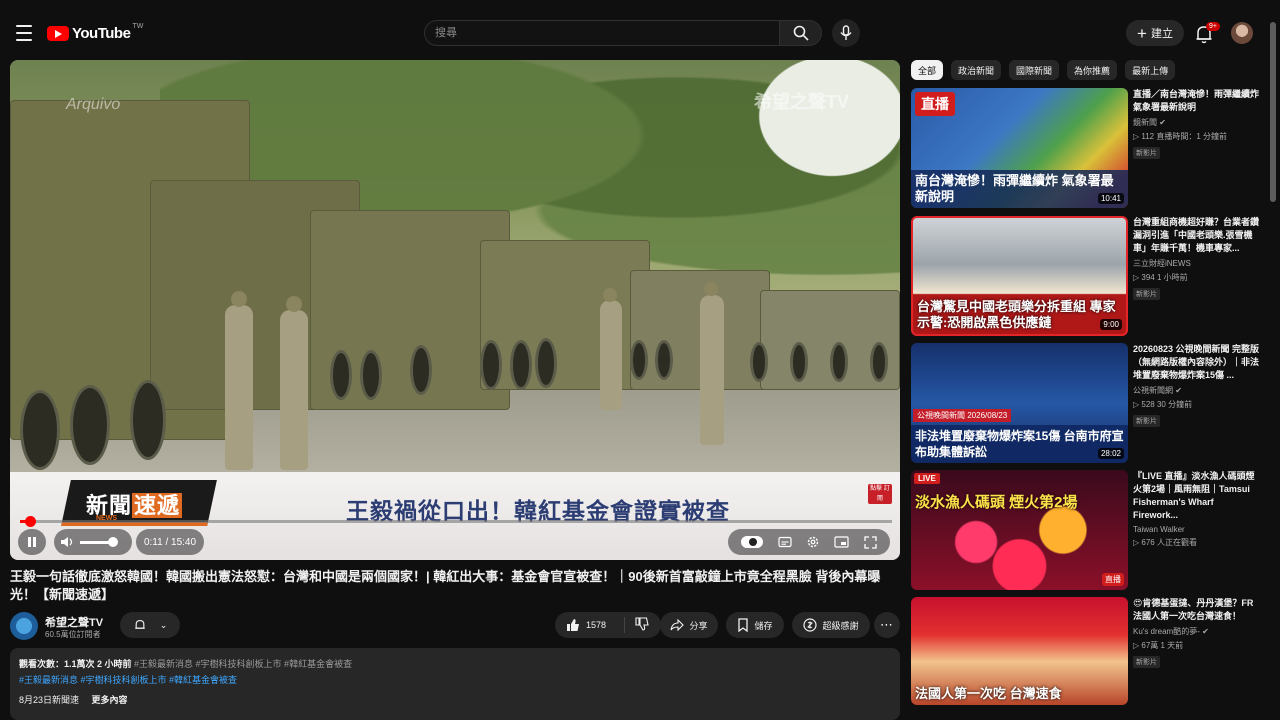  Describe the element at coordinates (763, 625) in the screenshot. I see `save-label: 儲存` at that location.